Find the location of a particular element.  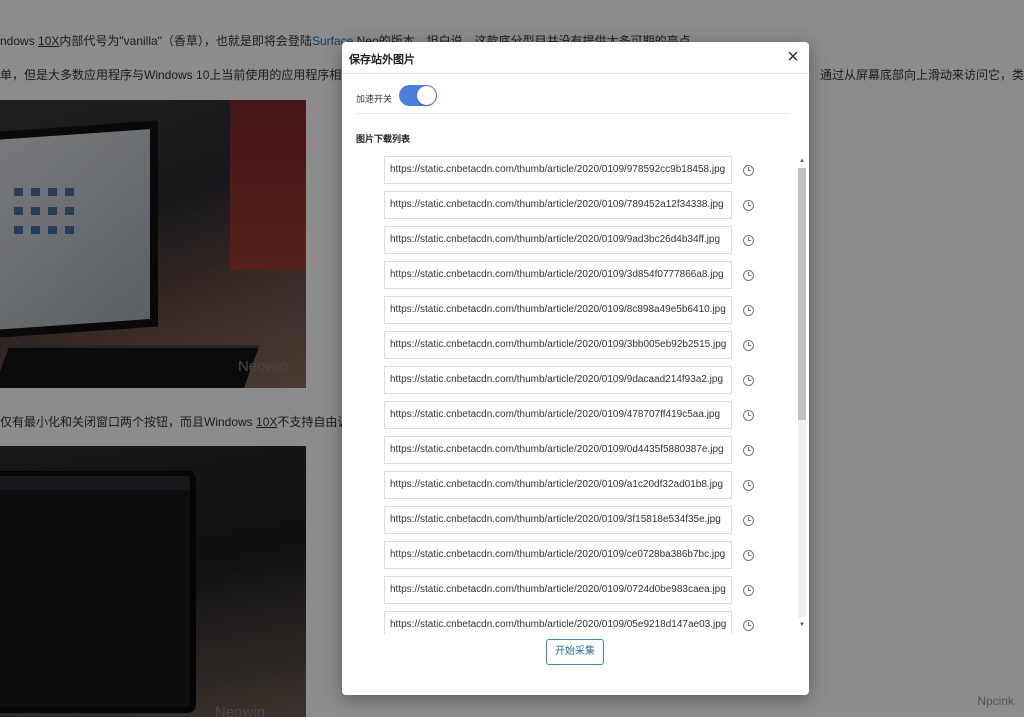

corner-brand: Npcink is located at coordinates (995, 701).